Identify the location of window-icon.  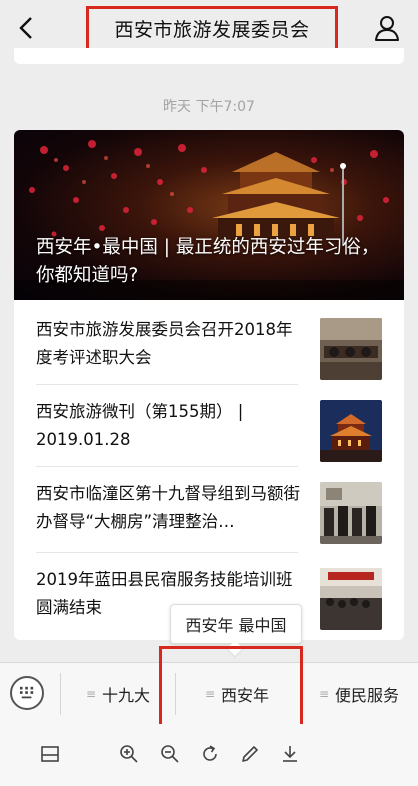
(50, 754).